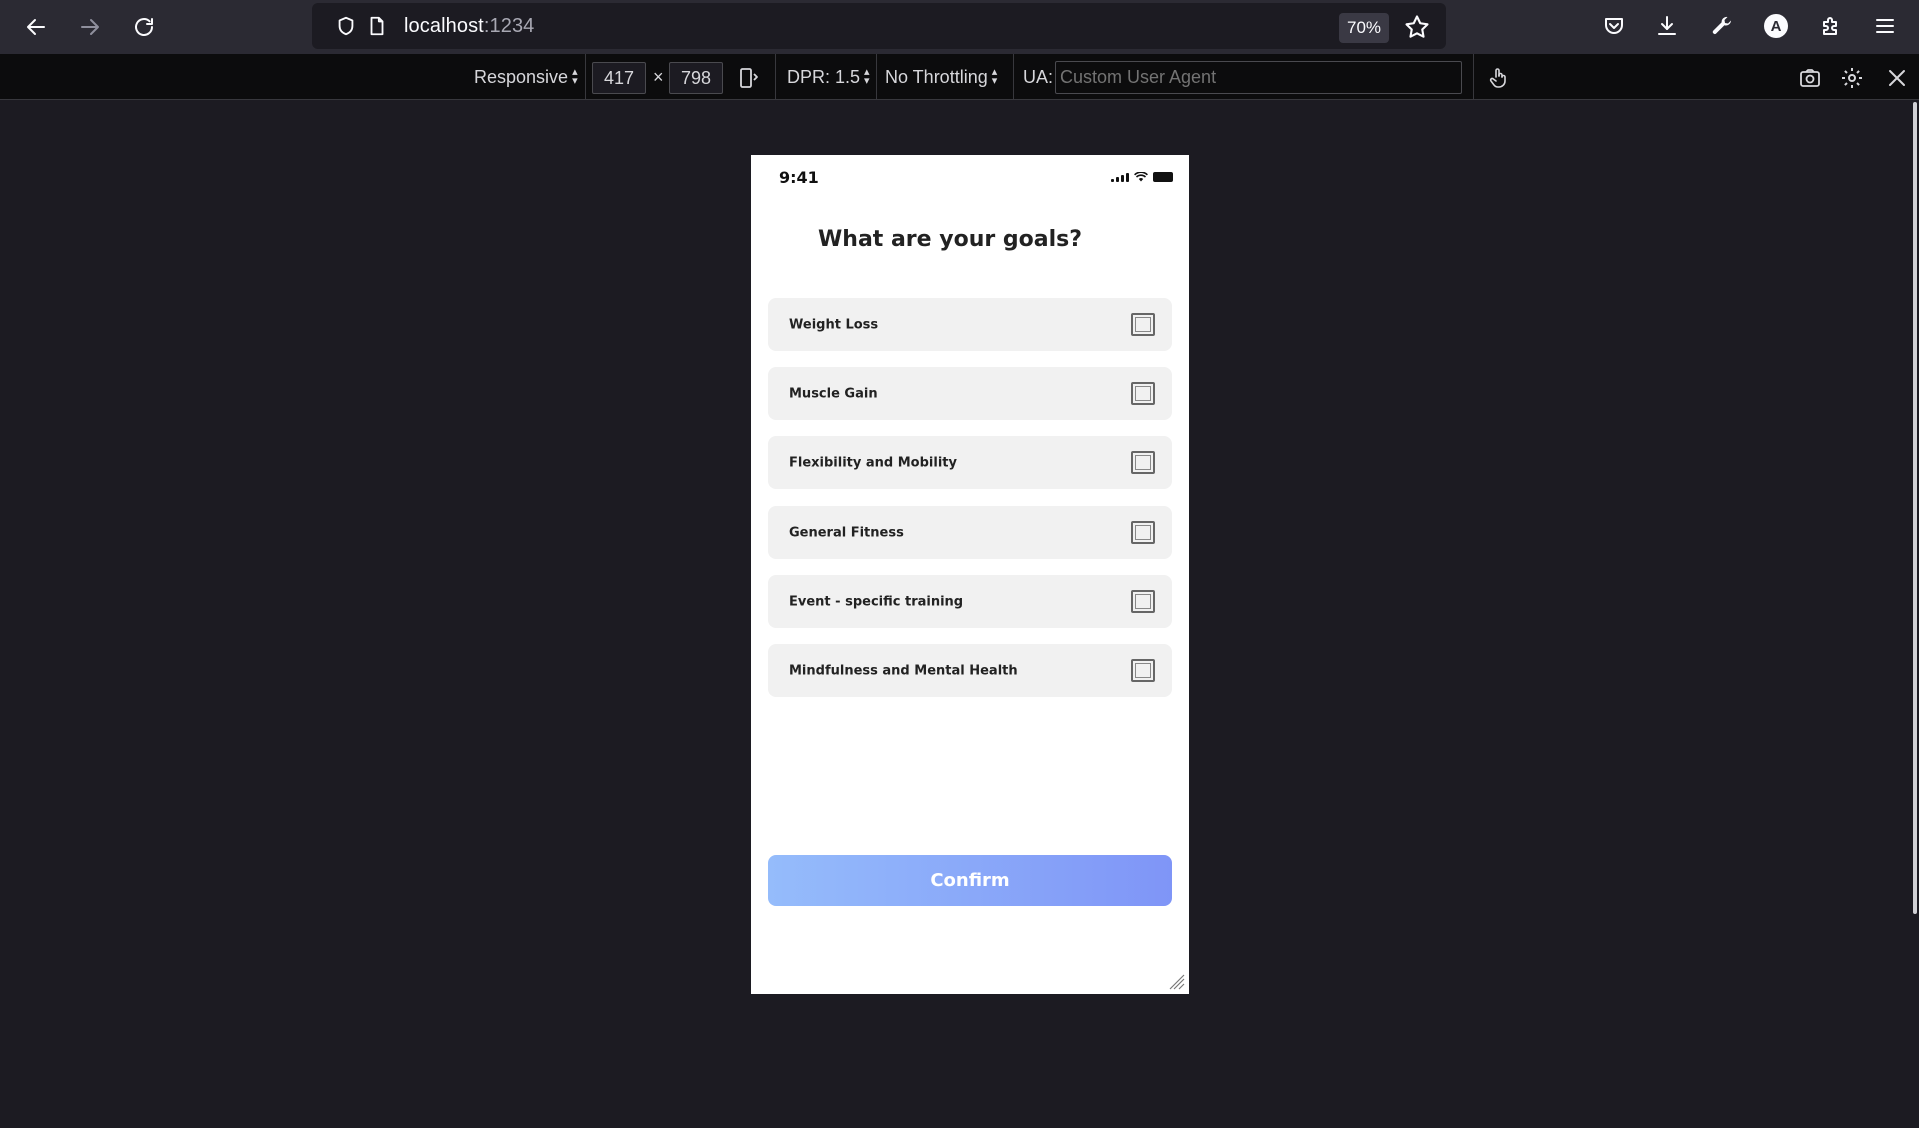 The image size is (1919, 1128). I want to click on reload-button, so click(144, 27).